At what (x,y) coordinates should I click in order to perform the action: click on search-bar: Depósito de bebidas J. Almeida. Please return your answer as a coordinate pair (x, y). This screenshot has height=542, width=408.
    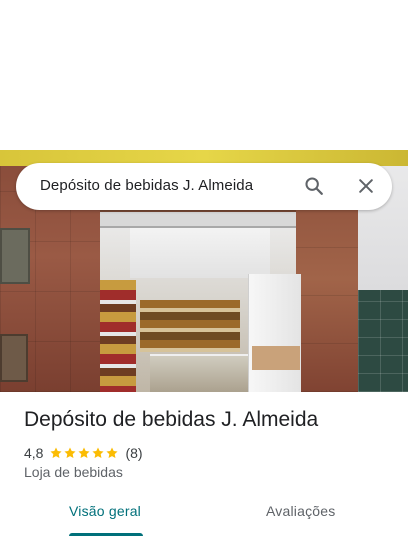
    Looking at the image, I should click on (204, 186).